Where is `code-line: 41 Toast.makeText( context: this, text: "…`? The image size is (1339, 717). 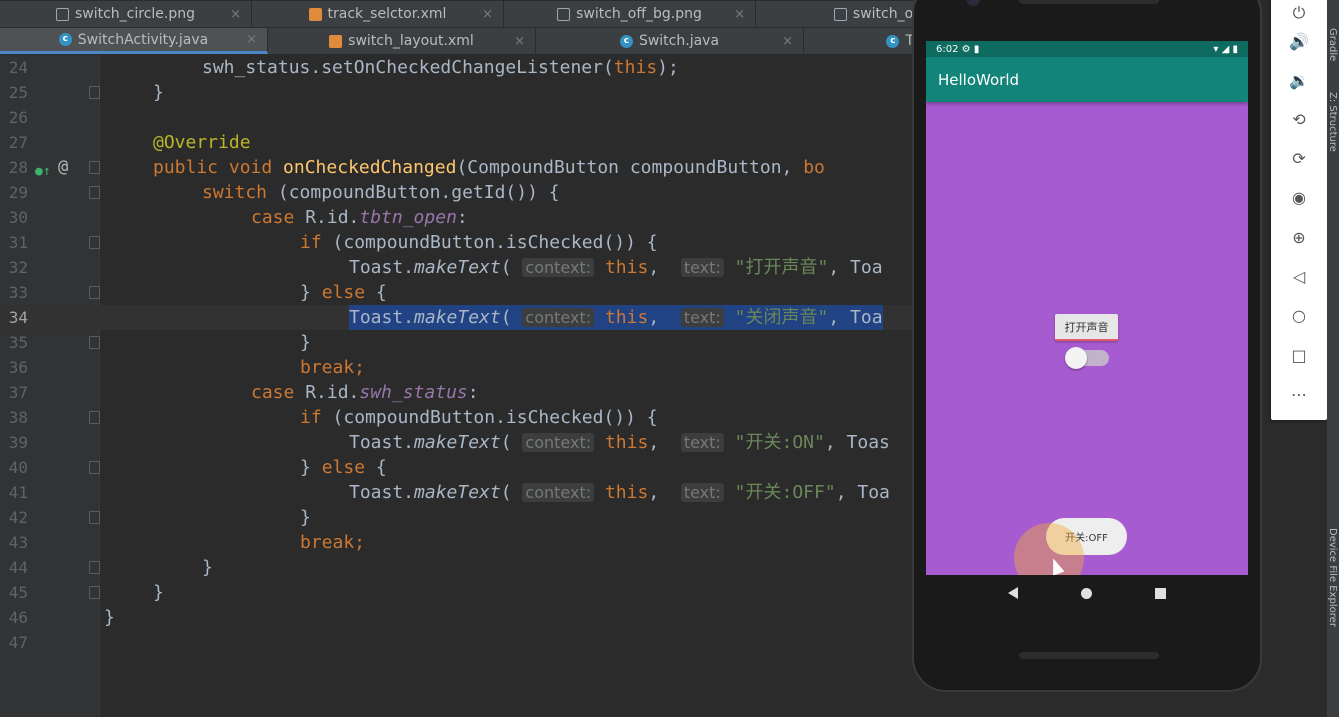
code-line: 41 Toast.makeText( context: this, text: "… is located at coordinates (456, 492).